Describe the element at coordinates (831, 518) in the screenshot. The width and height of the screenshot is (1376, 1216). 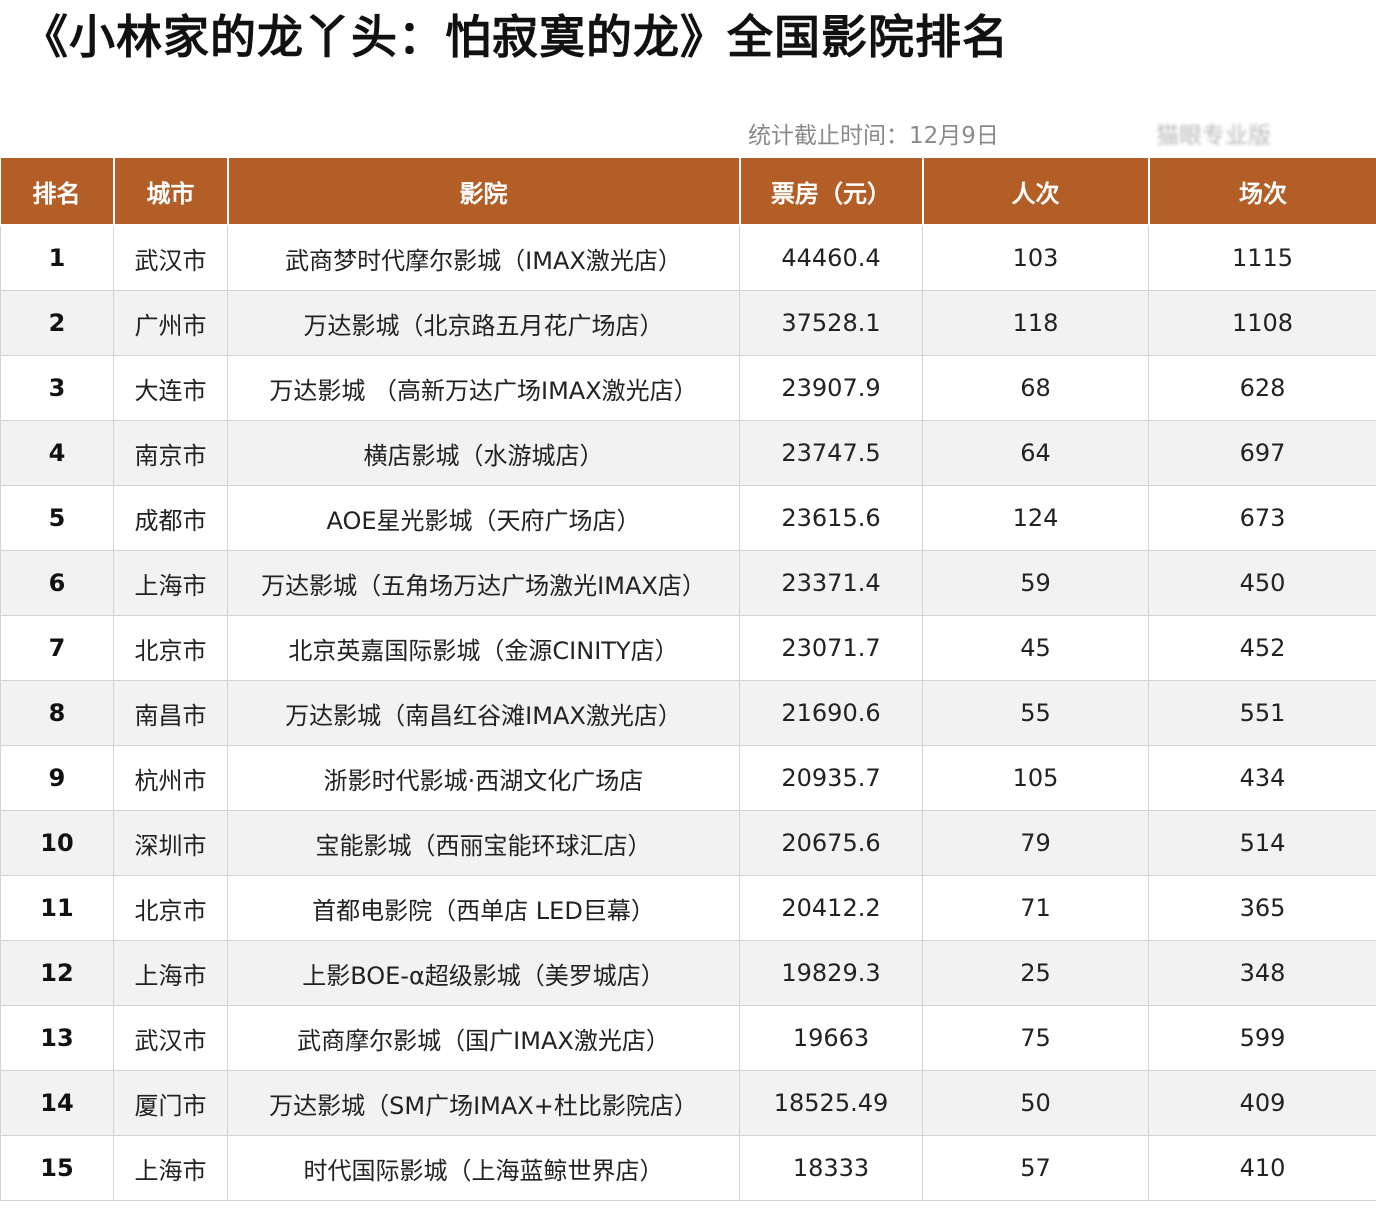
I see `box-office-cell: 23615.6` at that location.